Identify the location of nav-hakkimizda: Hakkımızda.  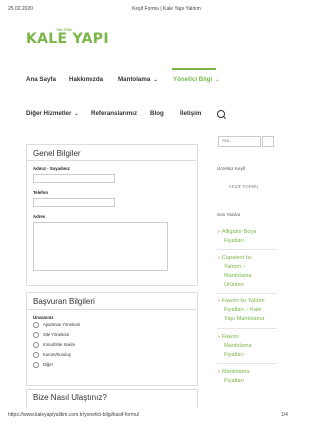
(86, 79).